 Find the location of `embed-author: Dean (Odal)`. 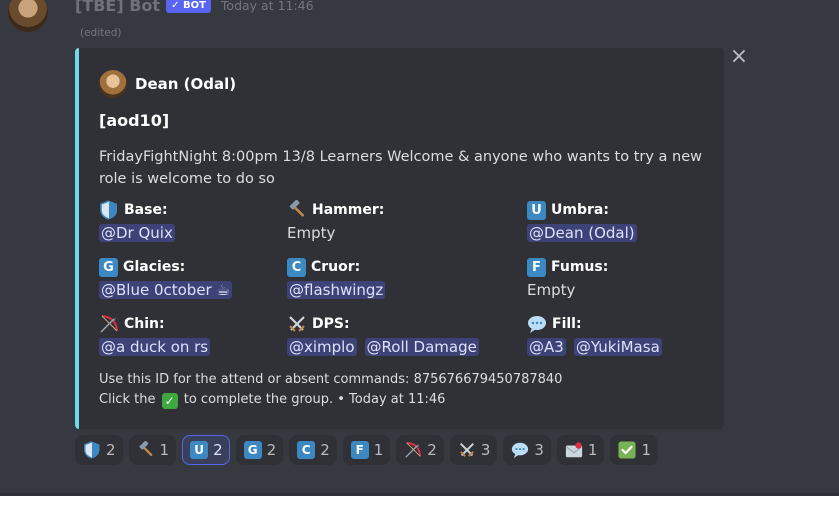

embed-author: Dean (Odal) is located at coordinates (167, 84).